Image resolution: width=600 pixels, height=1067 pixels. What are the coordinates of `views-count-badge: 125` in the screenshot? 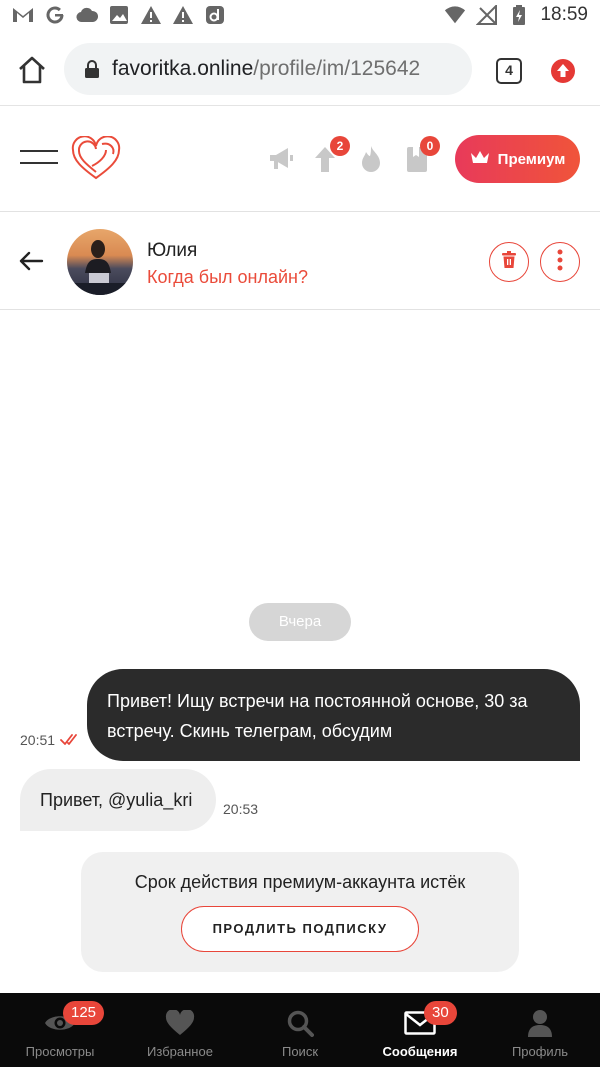 It's located at (84, 1013).